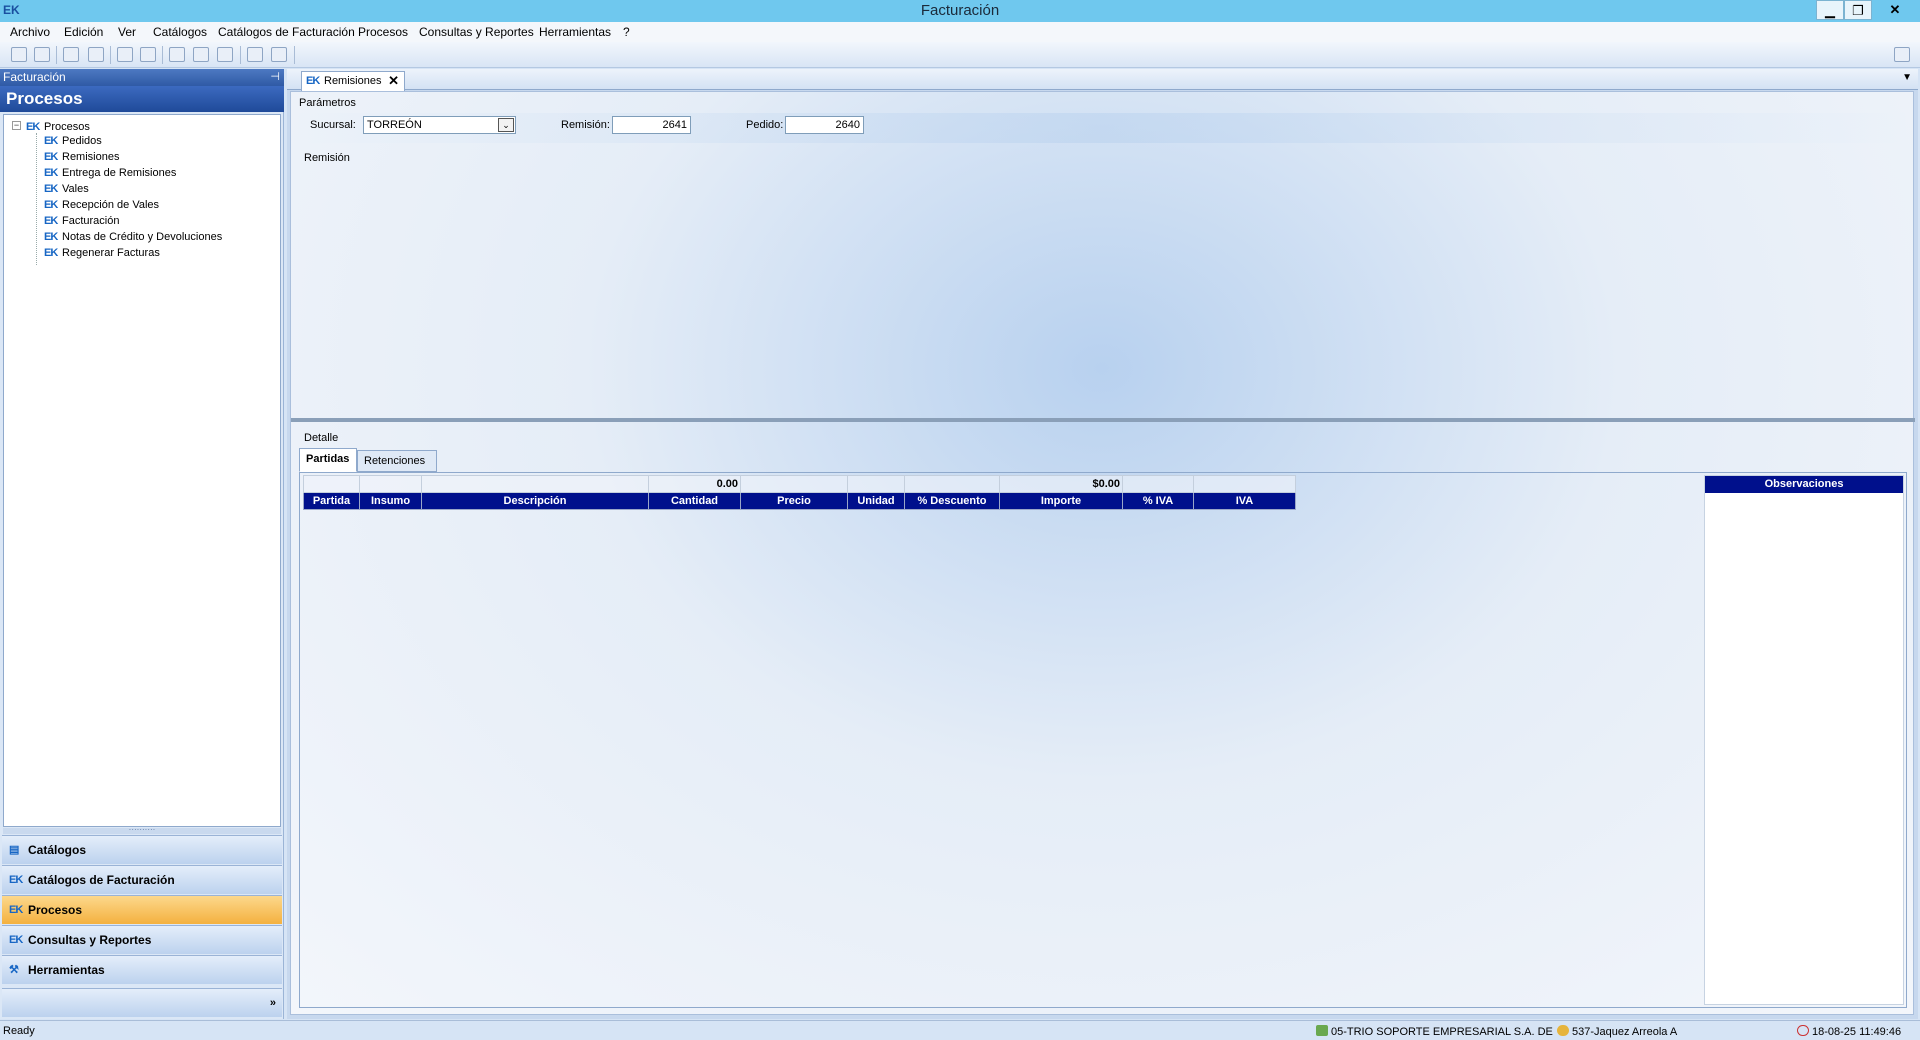  Describe the element at coordinates (101, 880) in the screenshot. I see `nav-button-label: Catálogos de Facturación` at that location.